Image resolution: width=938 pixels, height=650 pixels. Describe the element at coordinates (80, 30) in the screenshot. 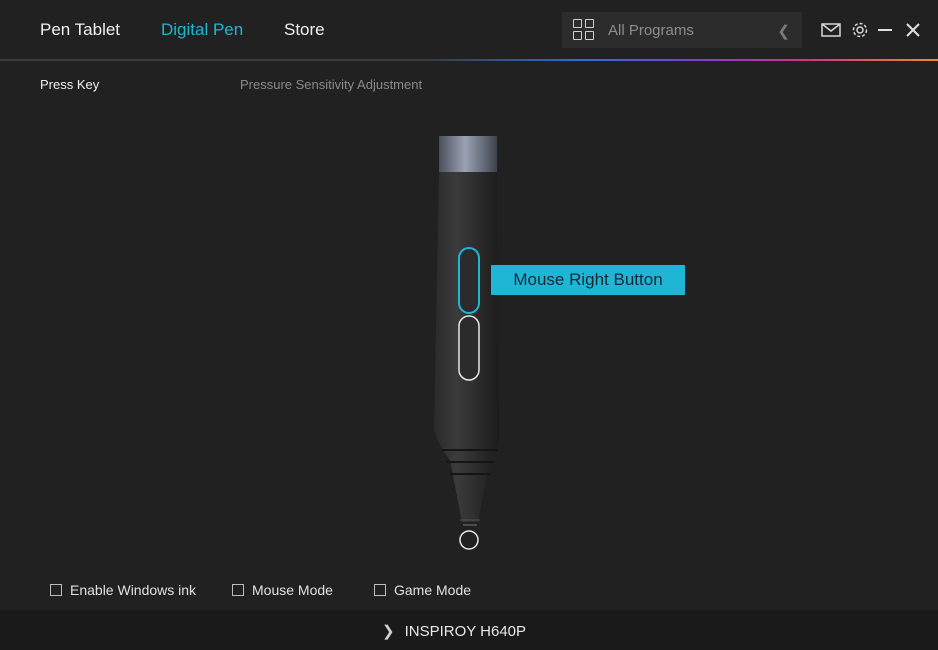

I see `tab-pen-tablet: Pen Tablet` at that location.